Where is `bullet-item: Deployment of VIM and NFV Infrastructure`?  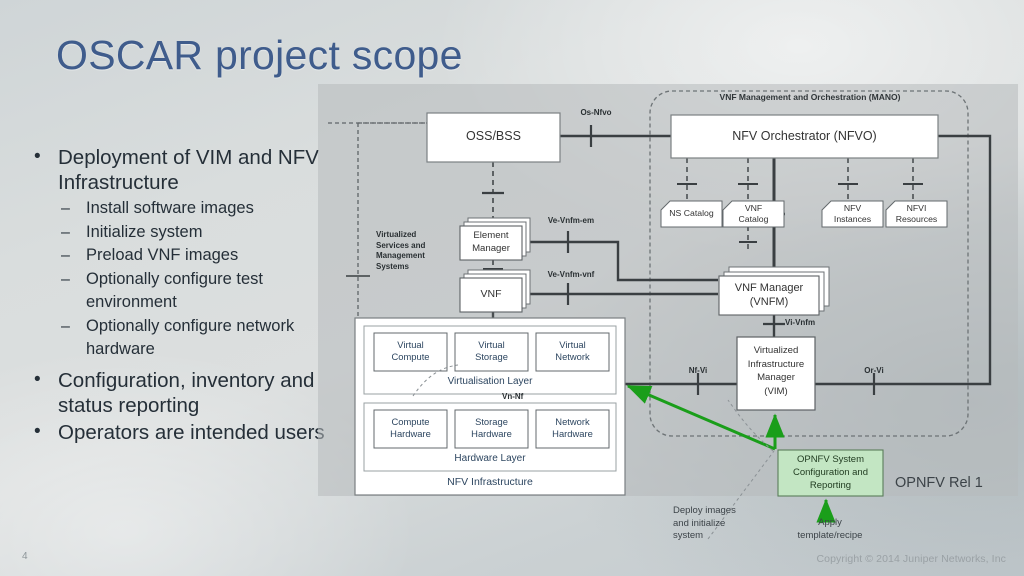
bullet-item: Deployment of VIM and NFV Infrastructure is located at coordinates (186, 169).